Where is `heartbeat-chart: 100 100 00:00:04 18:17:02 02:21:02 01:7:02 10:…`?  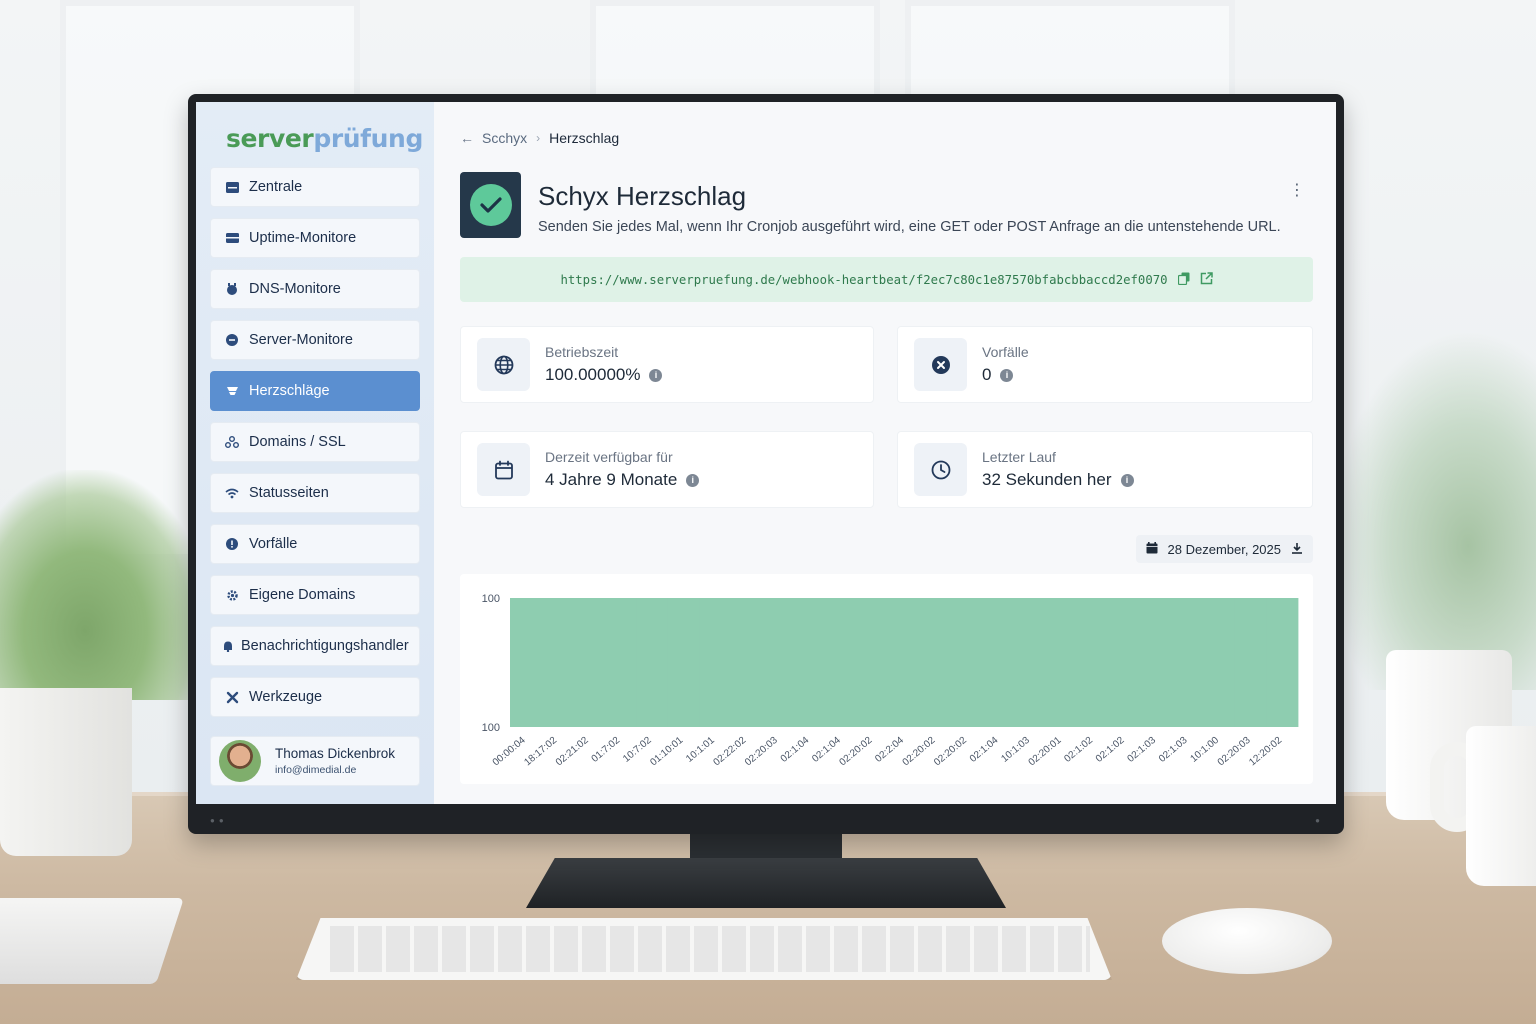
heartbeat-chart: 100 100 00:00:04 18:17:02 02:21:02 01:7:02 10:… is located at coordinates (886, 679).